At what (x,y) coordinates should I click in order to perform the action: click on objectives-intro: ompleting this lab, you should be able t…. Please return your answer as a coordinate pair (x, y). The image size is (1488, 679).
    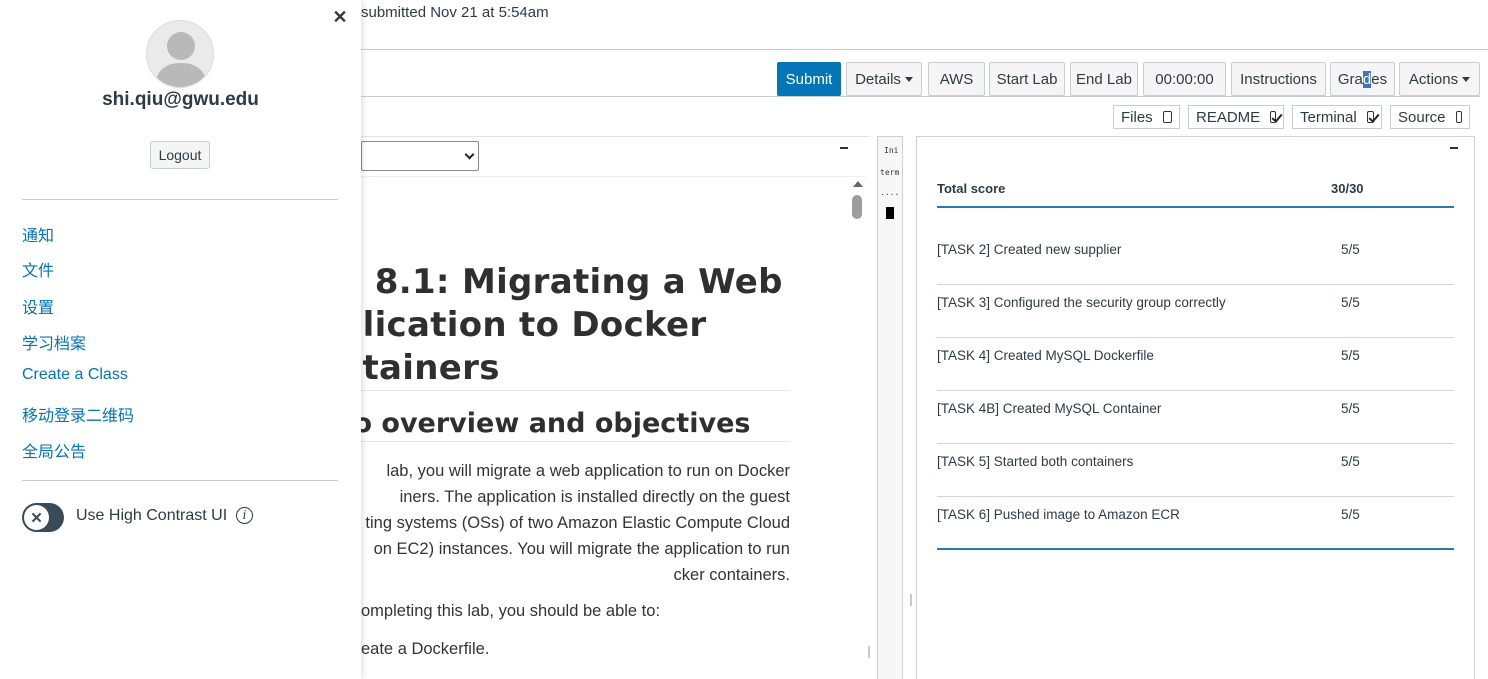
    Looking at the image, I should click on (511, 611).